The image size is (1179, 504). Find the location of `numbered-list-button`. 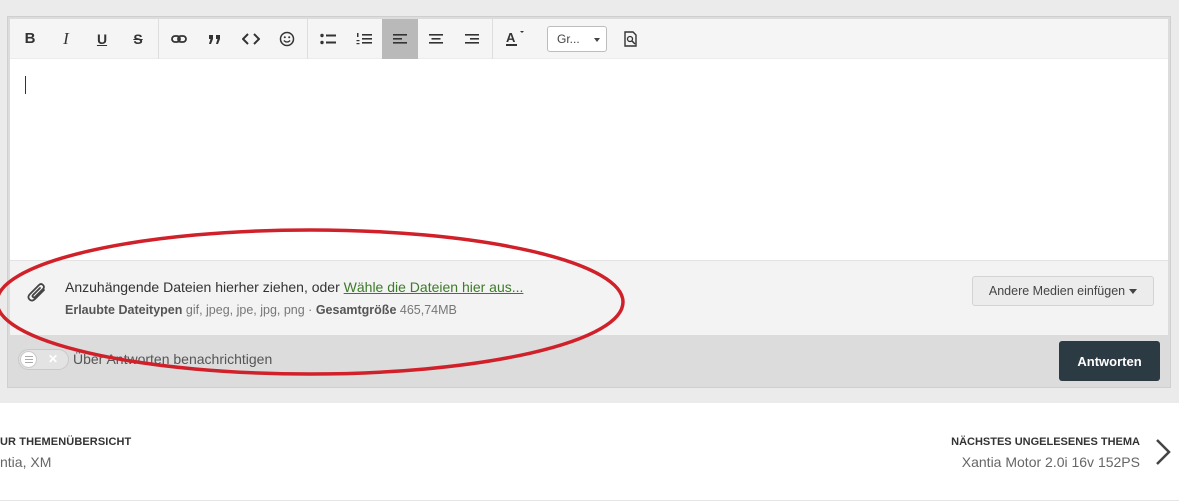

numbered-list-button is located at coordinates (364, 39).